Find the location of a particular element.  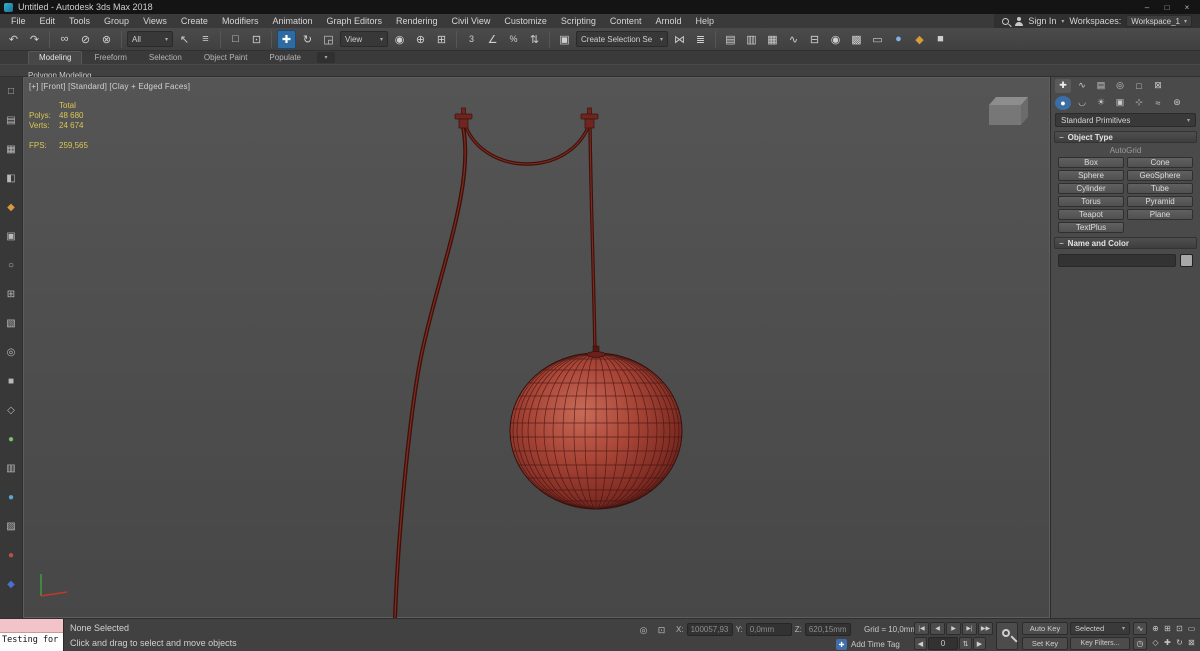

left-toolbar-icon-6: ▣ is located at coordinates (11, 236).